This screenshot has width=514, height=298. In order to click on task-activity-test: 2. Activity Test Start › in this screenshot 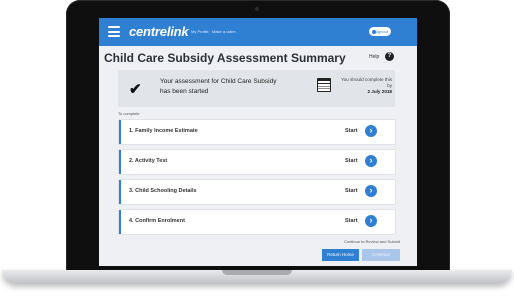, I will do `click(257, 162)`.